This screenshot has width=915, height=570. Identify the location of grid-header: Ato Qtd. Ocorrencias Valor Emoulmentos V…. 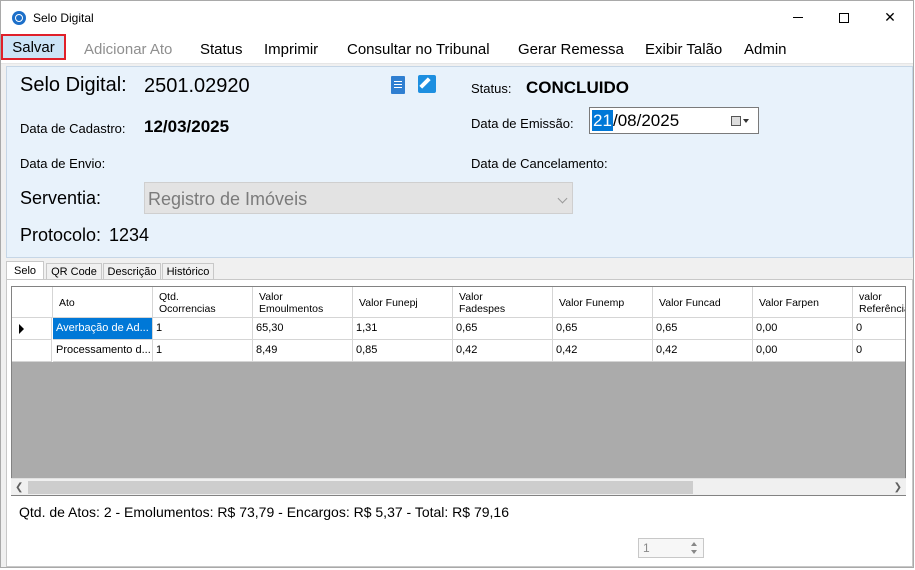
(458, 302).